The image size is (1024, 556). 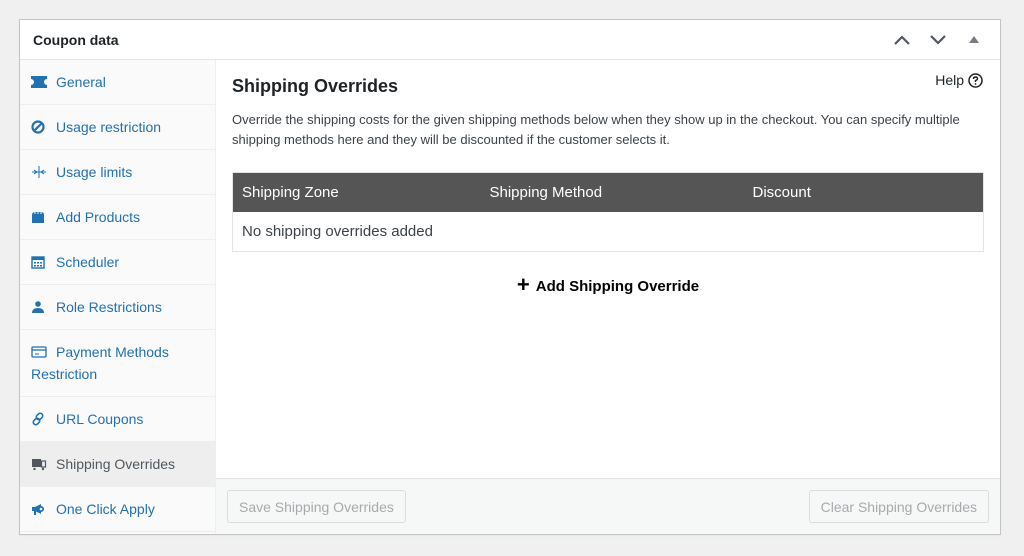 I want to click on help-link: Help, so click(x=959, y=80).